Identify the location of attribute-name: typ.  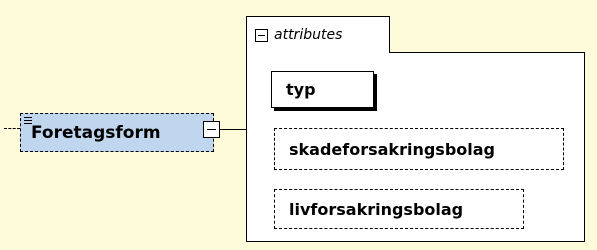
(301, 89).